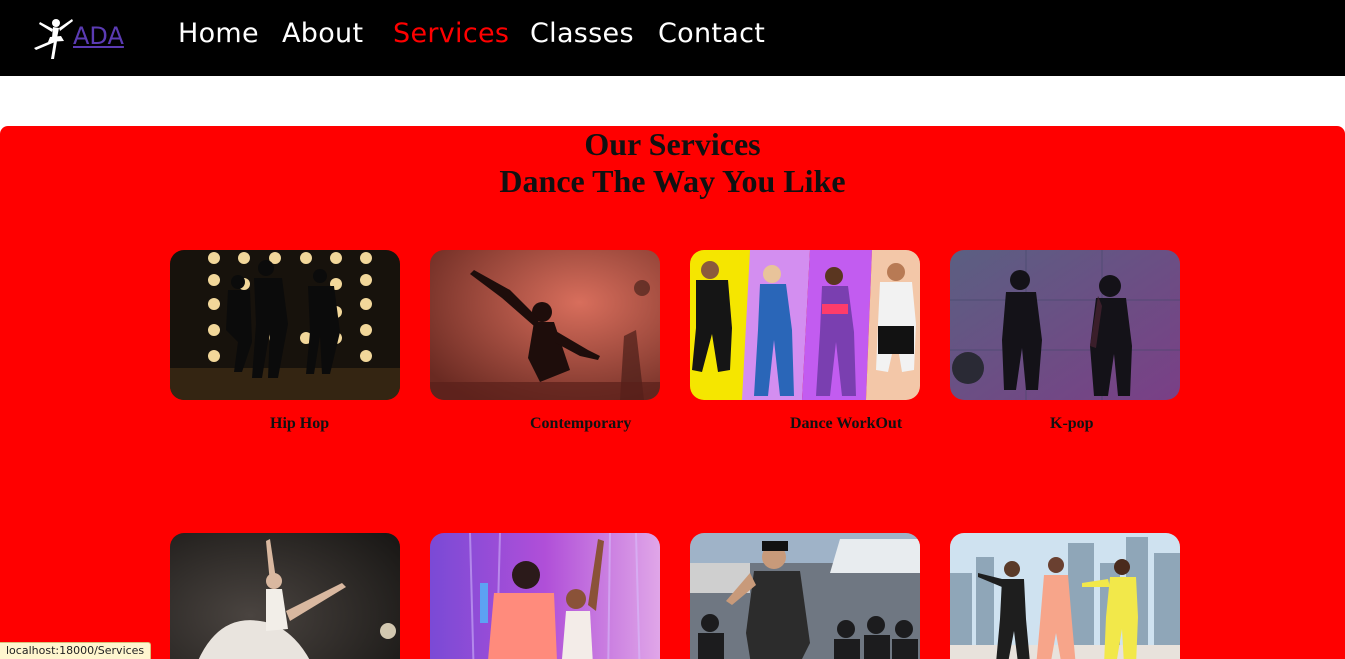 The image size is (1345, 659). I want to click on rooftop-dance-photo, so click(1065, 596).